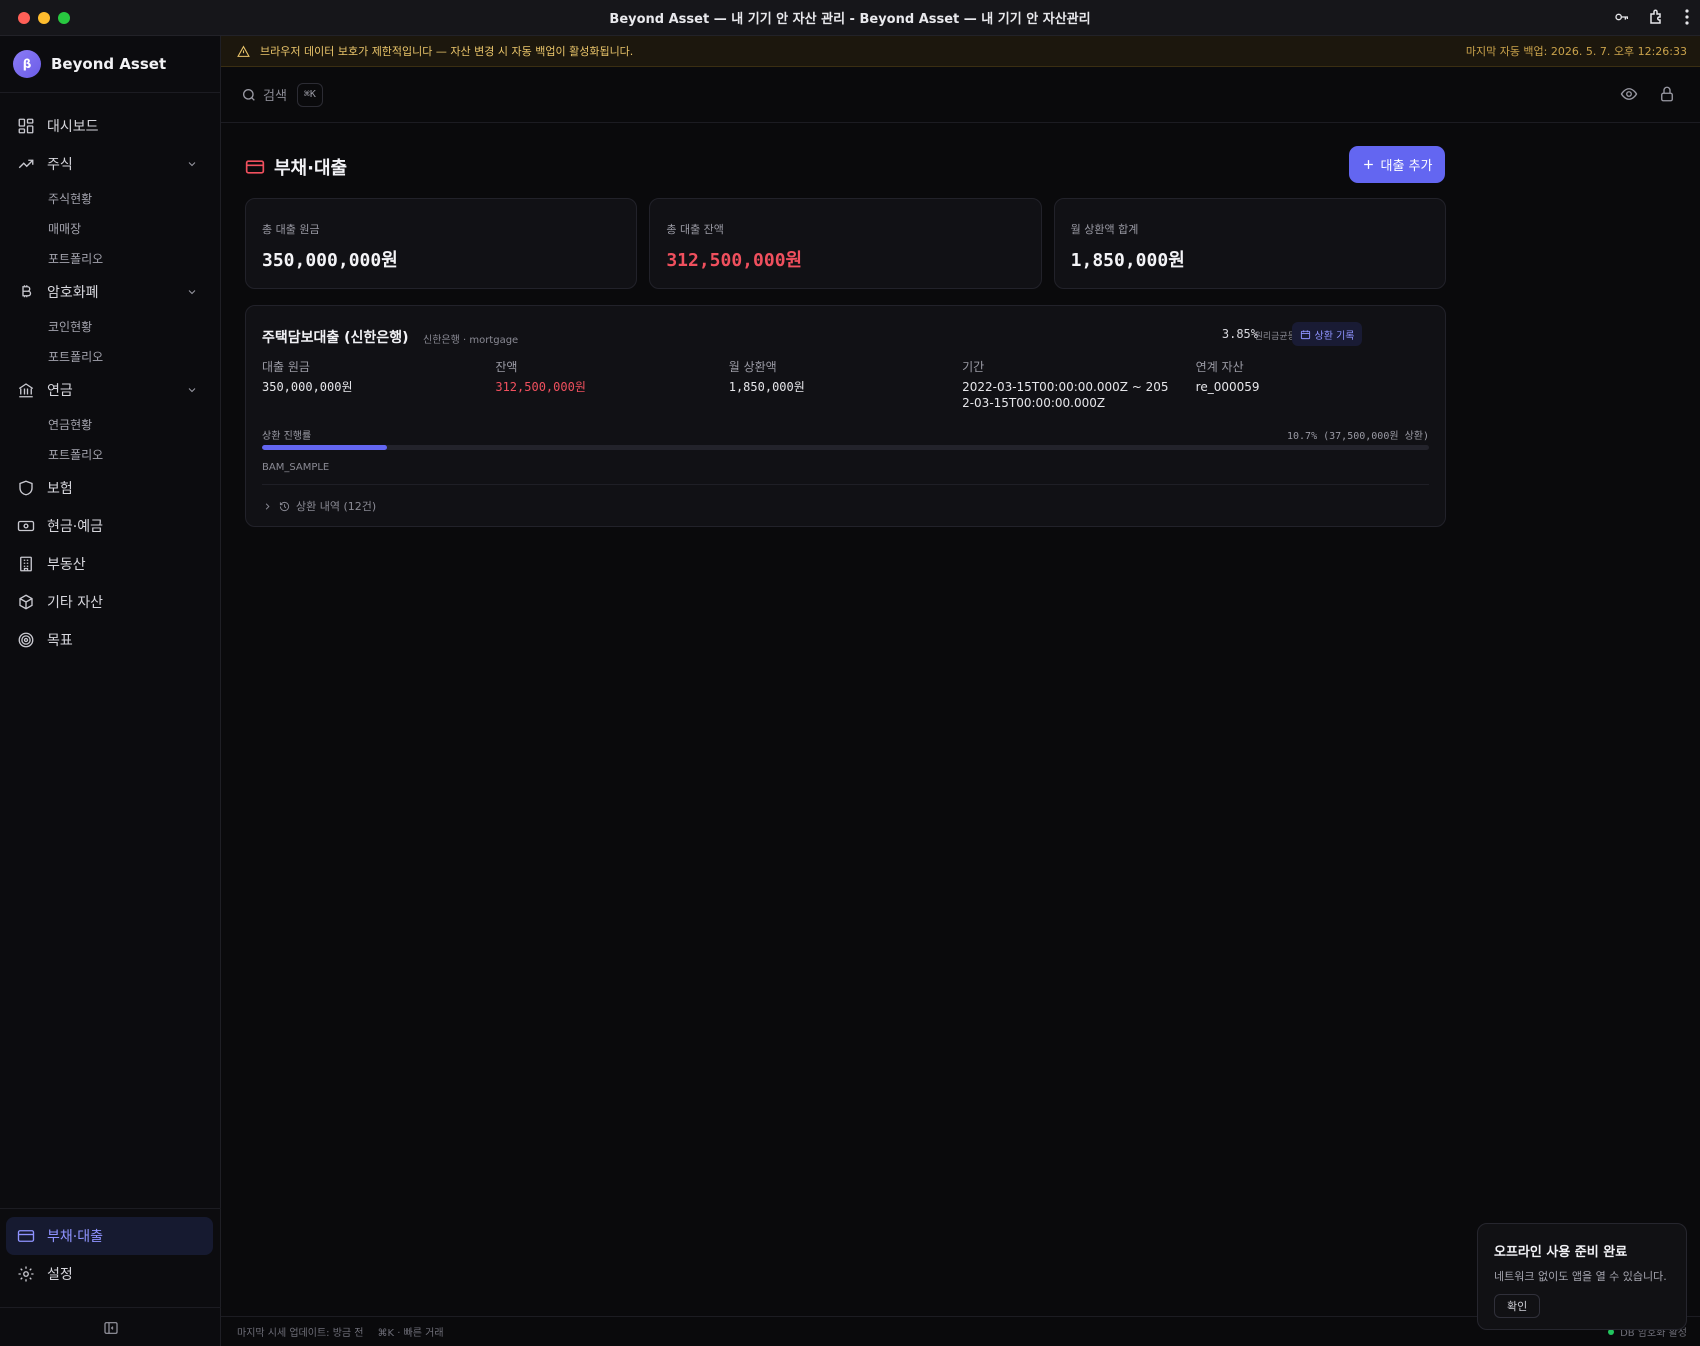 Image resolution: width=1700 pixels, height=1346 pixels. Describe the element at coordinates (335, 338) in the screenshot. I see `loan-name: 주택담보대출 (신한은행)` at that location.